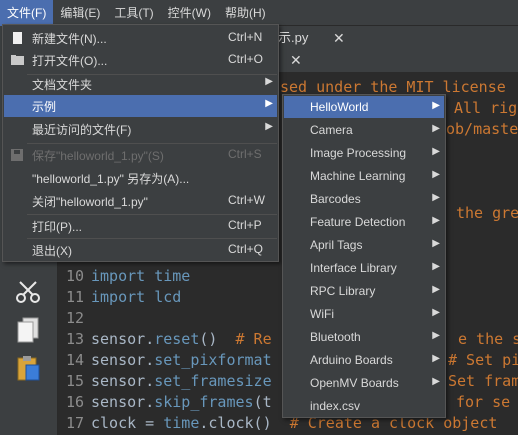  I want to click on menu-item-new-file: 新建文件(N)... Ctrl+N, so click(140, 38).